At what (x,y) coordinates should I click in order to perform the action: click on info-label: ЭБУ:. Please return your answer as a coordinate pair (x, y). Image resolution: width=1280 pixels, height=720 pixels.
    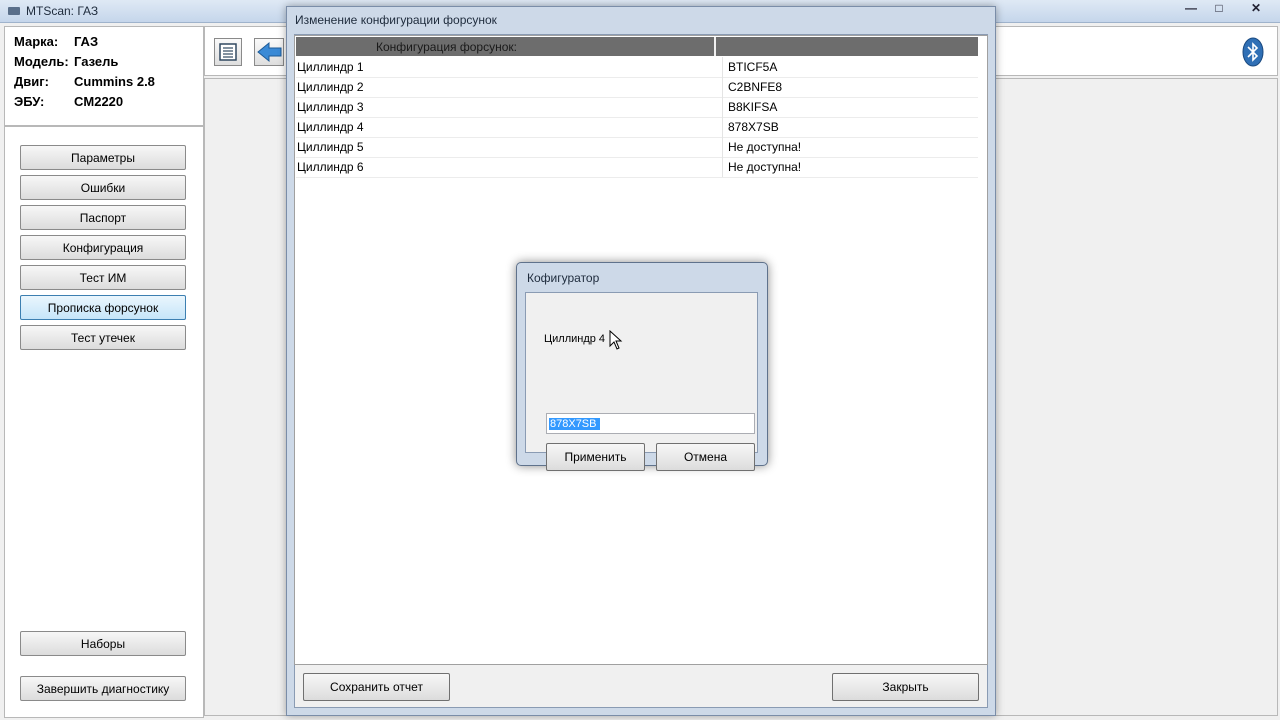
    Looking at the image, I should click on (29, 101).